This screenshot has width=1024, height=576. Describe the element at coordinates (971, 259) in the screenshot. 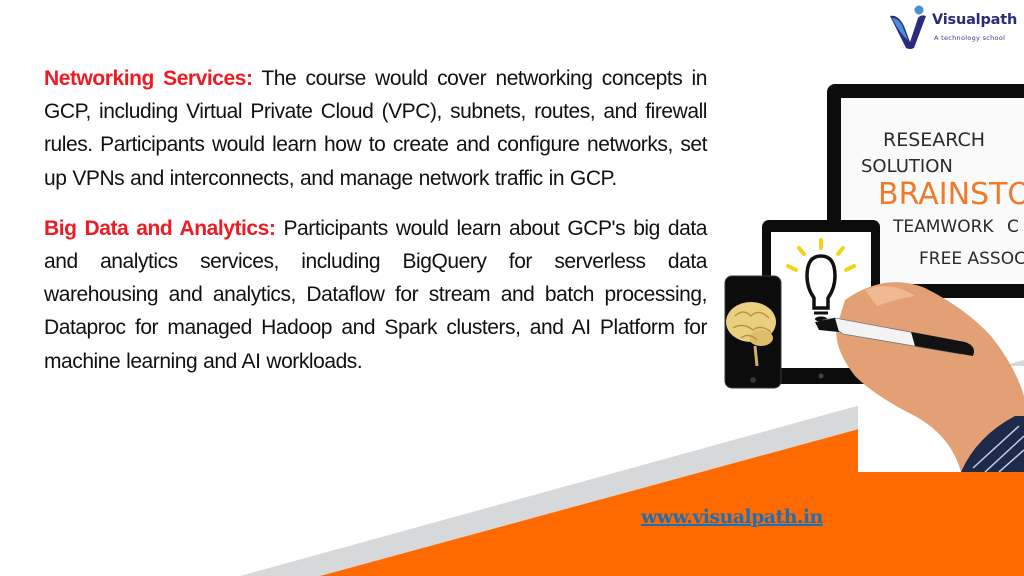

I see `board-word-free-assoc: FREE ASSOC` at that location.